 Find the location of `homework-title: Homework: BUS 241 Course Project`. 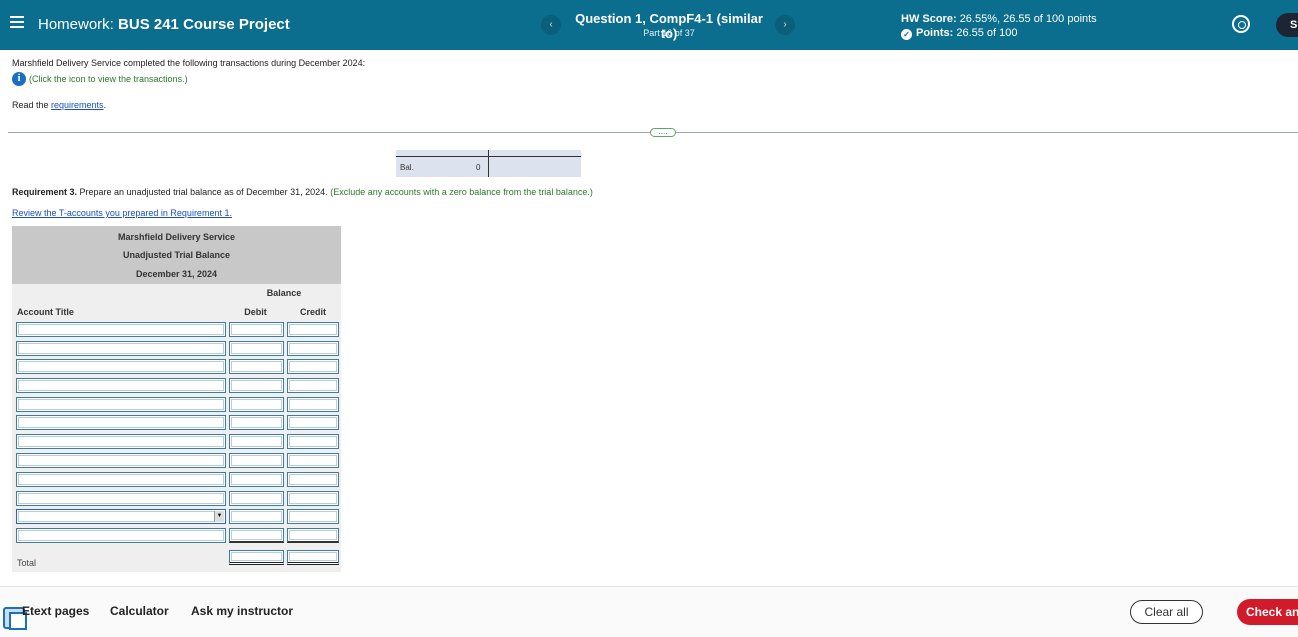

homework-title: Homework: BUS 241 Course Project is located at coordinates (164, 24).